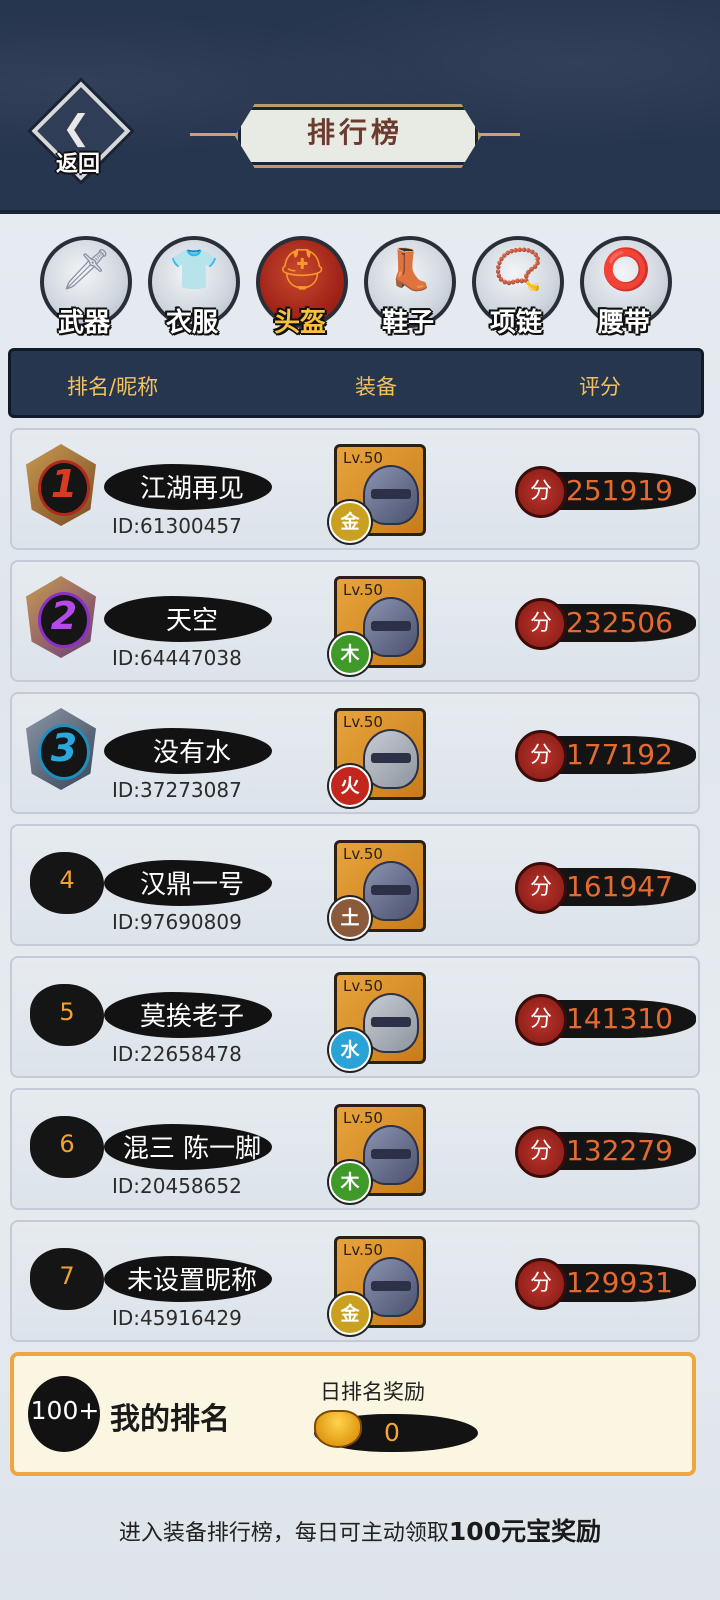 Image resolution: width=720 pixels, height=1600 pixels. I want to click on score-value: 232506, so click(619, 622).